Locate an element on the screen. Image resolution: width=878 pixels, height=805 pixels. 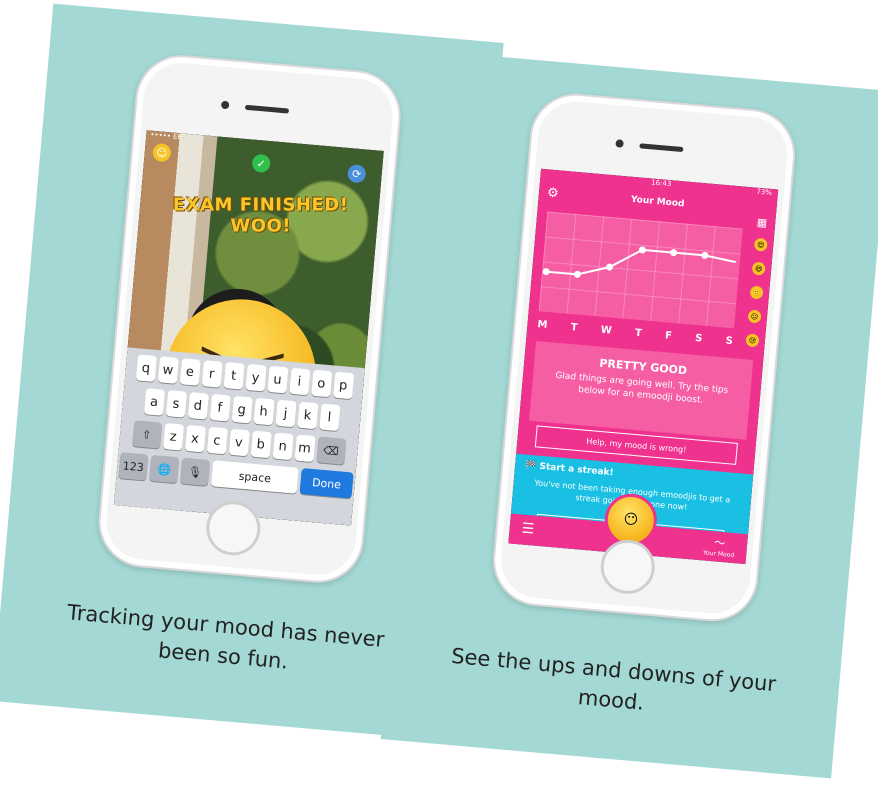
very-happy-emoji-icon: 😍 is located at coordinates (760, 244).